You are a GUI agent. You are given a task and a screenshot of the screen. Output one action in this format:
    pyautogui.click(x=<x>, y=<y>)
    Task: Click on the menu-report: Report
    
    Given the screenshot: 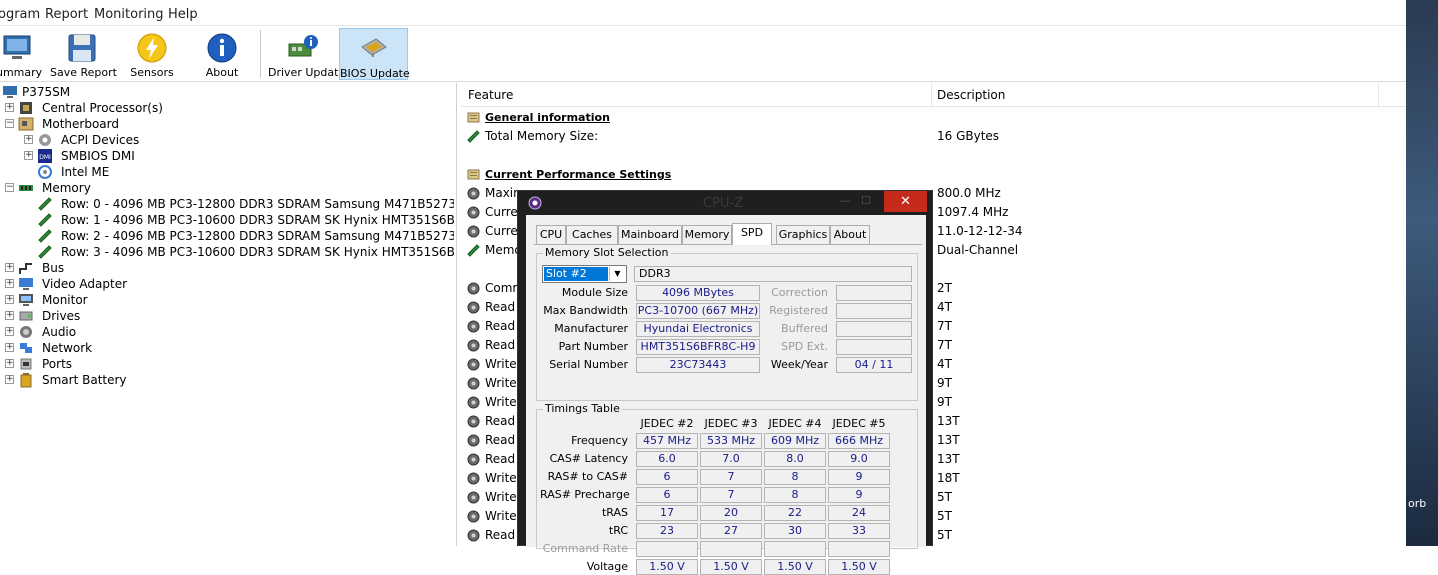 What is the action you would take?
    pyautogui.click(x=66, y=14)
    